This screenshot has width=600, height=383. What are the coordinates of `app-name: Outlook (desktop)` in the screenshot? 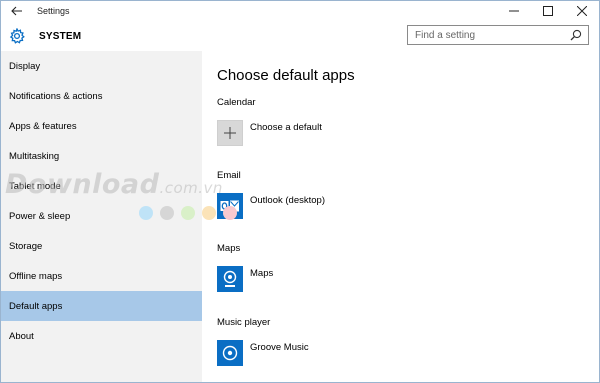 It's located at (287, 200).